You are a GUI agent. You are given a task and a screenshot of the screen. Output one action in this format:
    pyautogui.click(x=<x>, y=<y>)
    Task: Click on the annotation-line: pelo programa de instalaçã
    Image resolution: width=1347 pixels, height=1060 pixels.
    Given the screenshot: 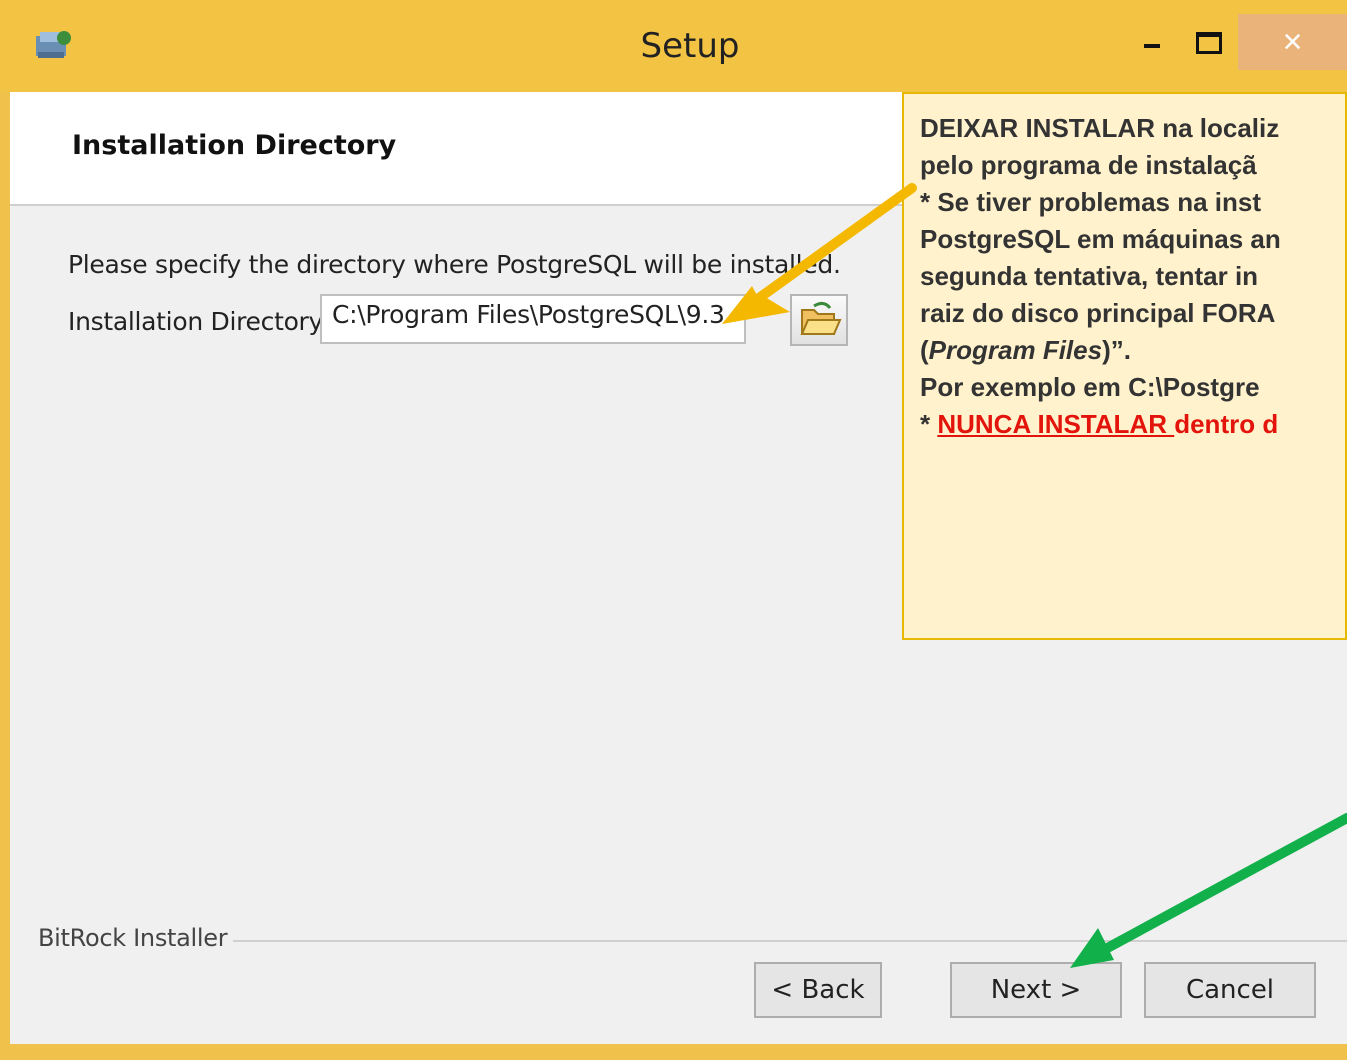 What is the action you would take?
    pyautogui.click(x=1088, y=165)
    